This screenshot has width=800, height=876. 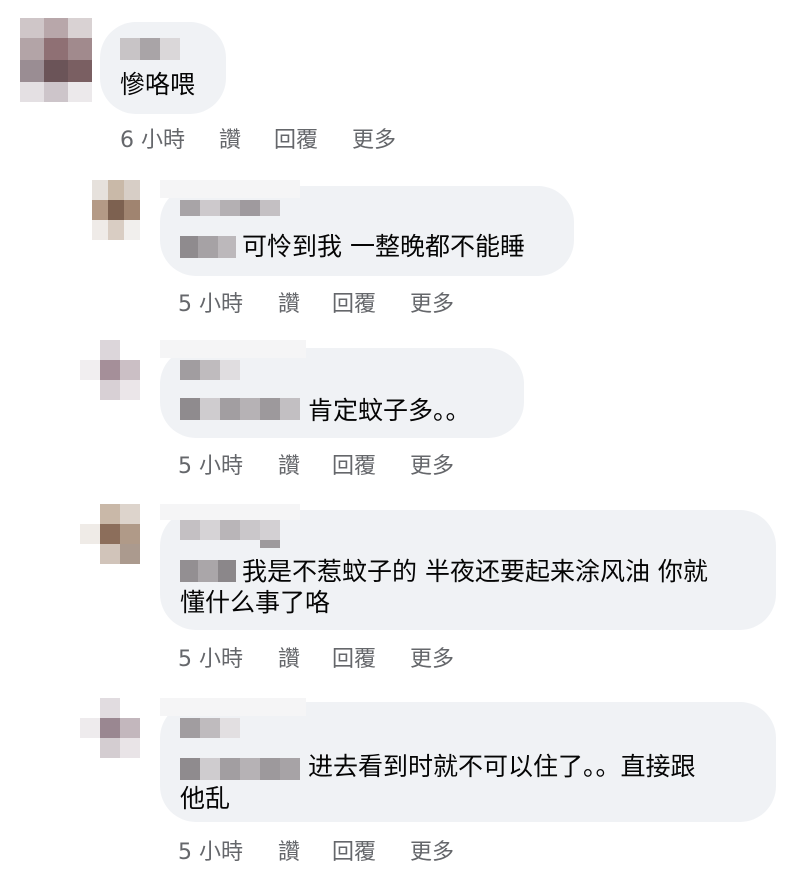 I want to click on comment-text: 可怜到我 一整晚都不能睡, so click(x=383, y=246).